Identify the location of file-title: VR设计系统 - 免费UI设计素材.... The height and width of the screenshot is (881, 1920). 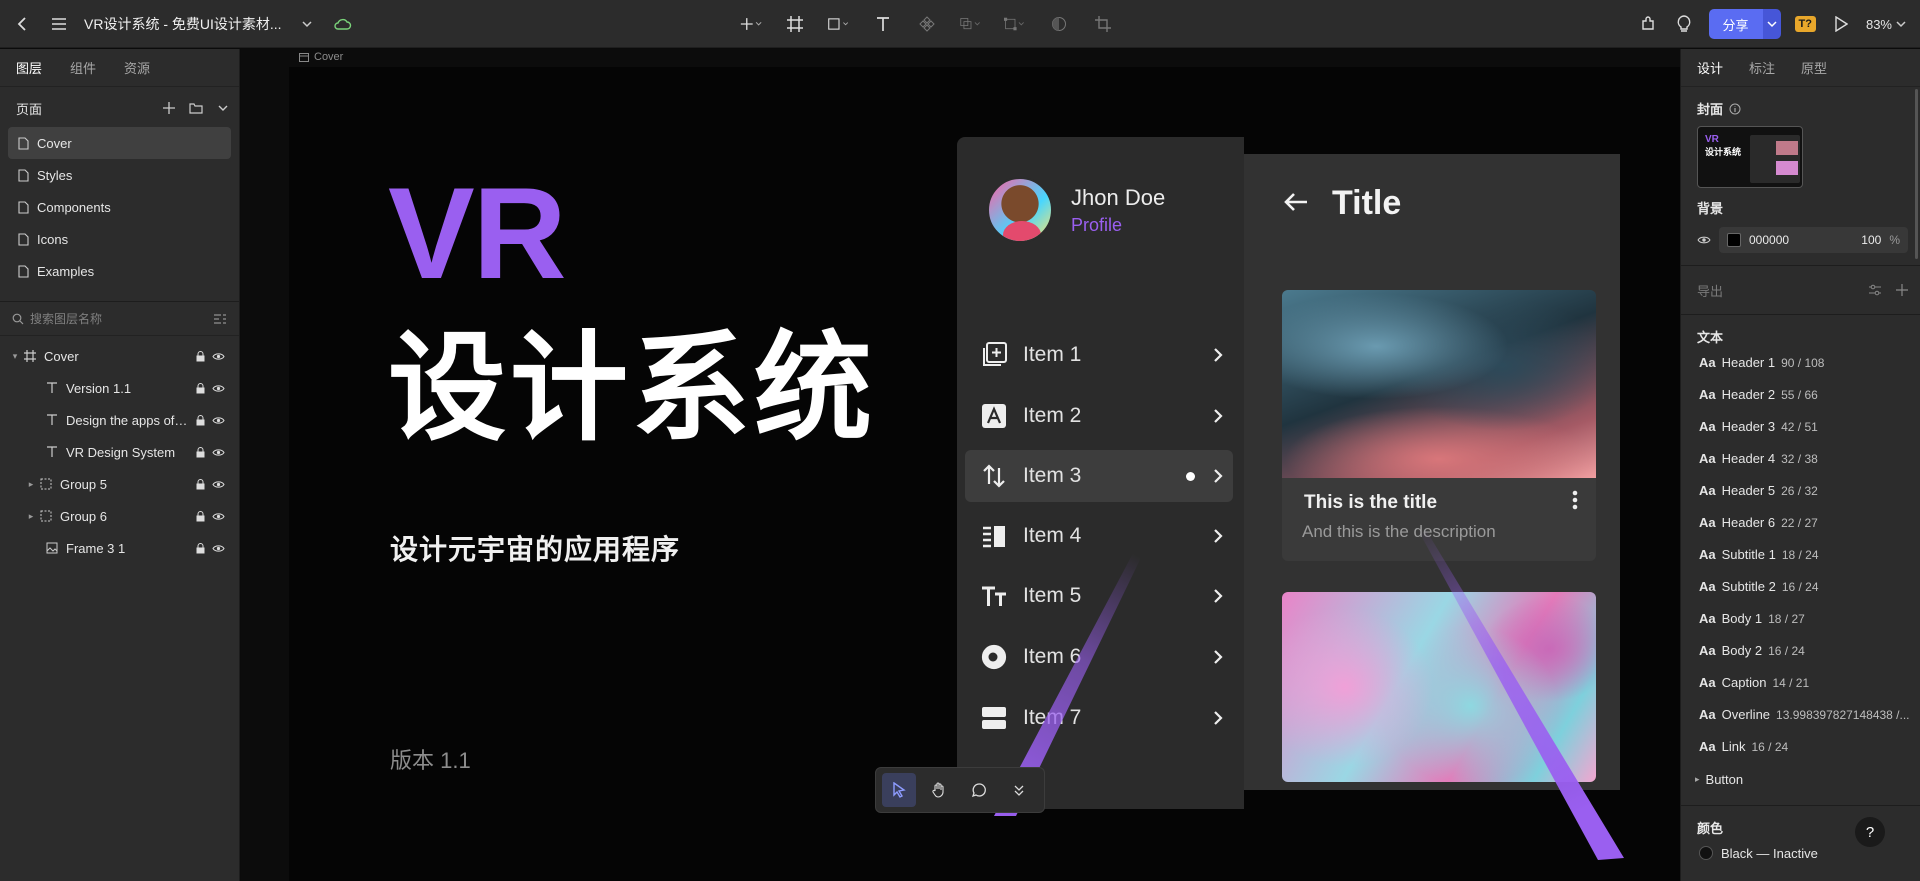
(183, 24).